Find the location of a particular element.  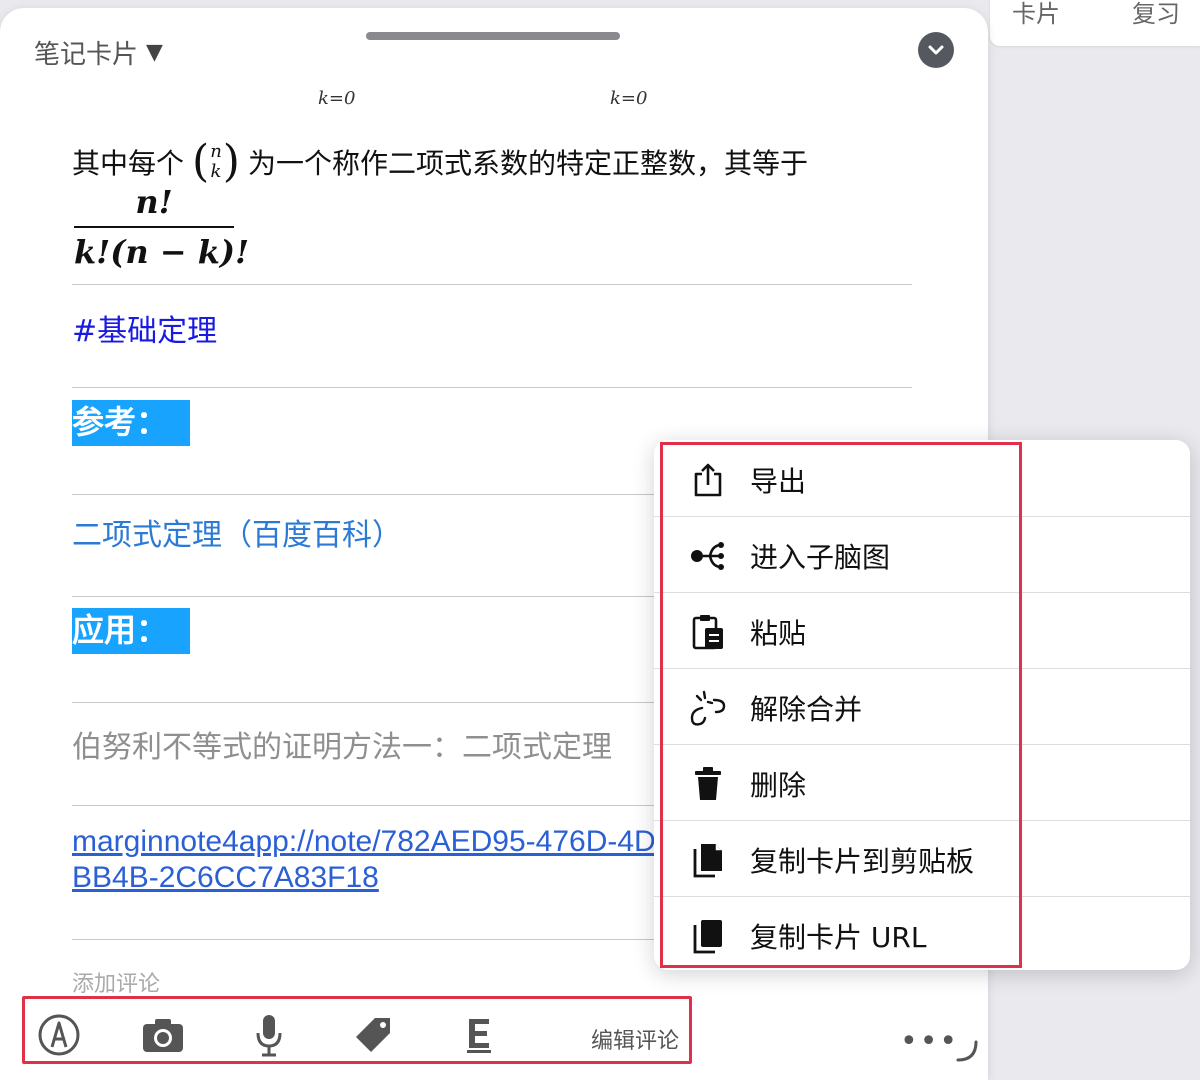

pen-icon is located at coordinates (59, 1035).